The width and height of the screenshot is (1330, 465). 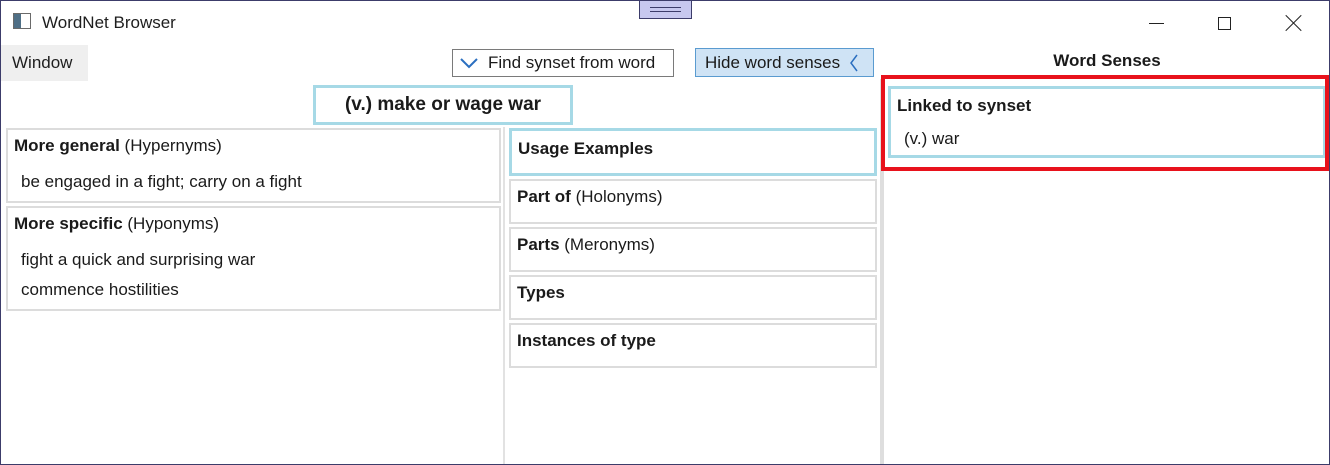 I want to click on minimize-button, so click(x=1156, y=23).